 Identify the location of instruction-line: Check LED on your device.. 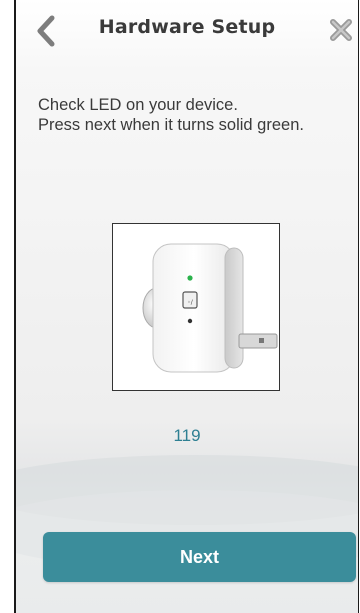
(138, 105).